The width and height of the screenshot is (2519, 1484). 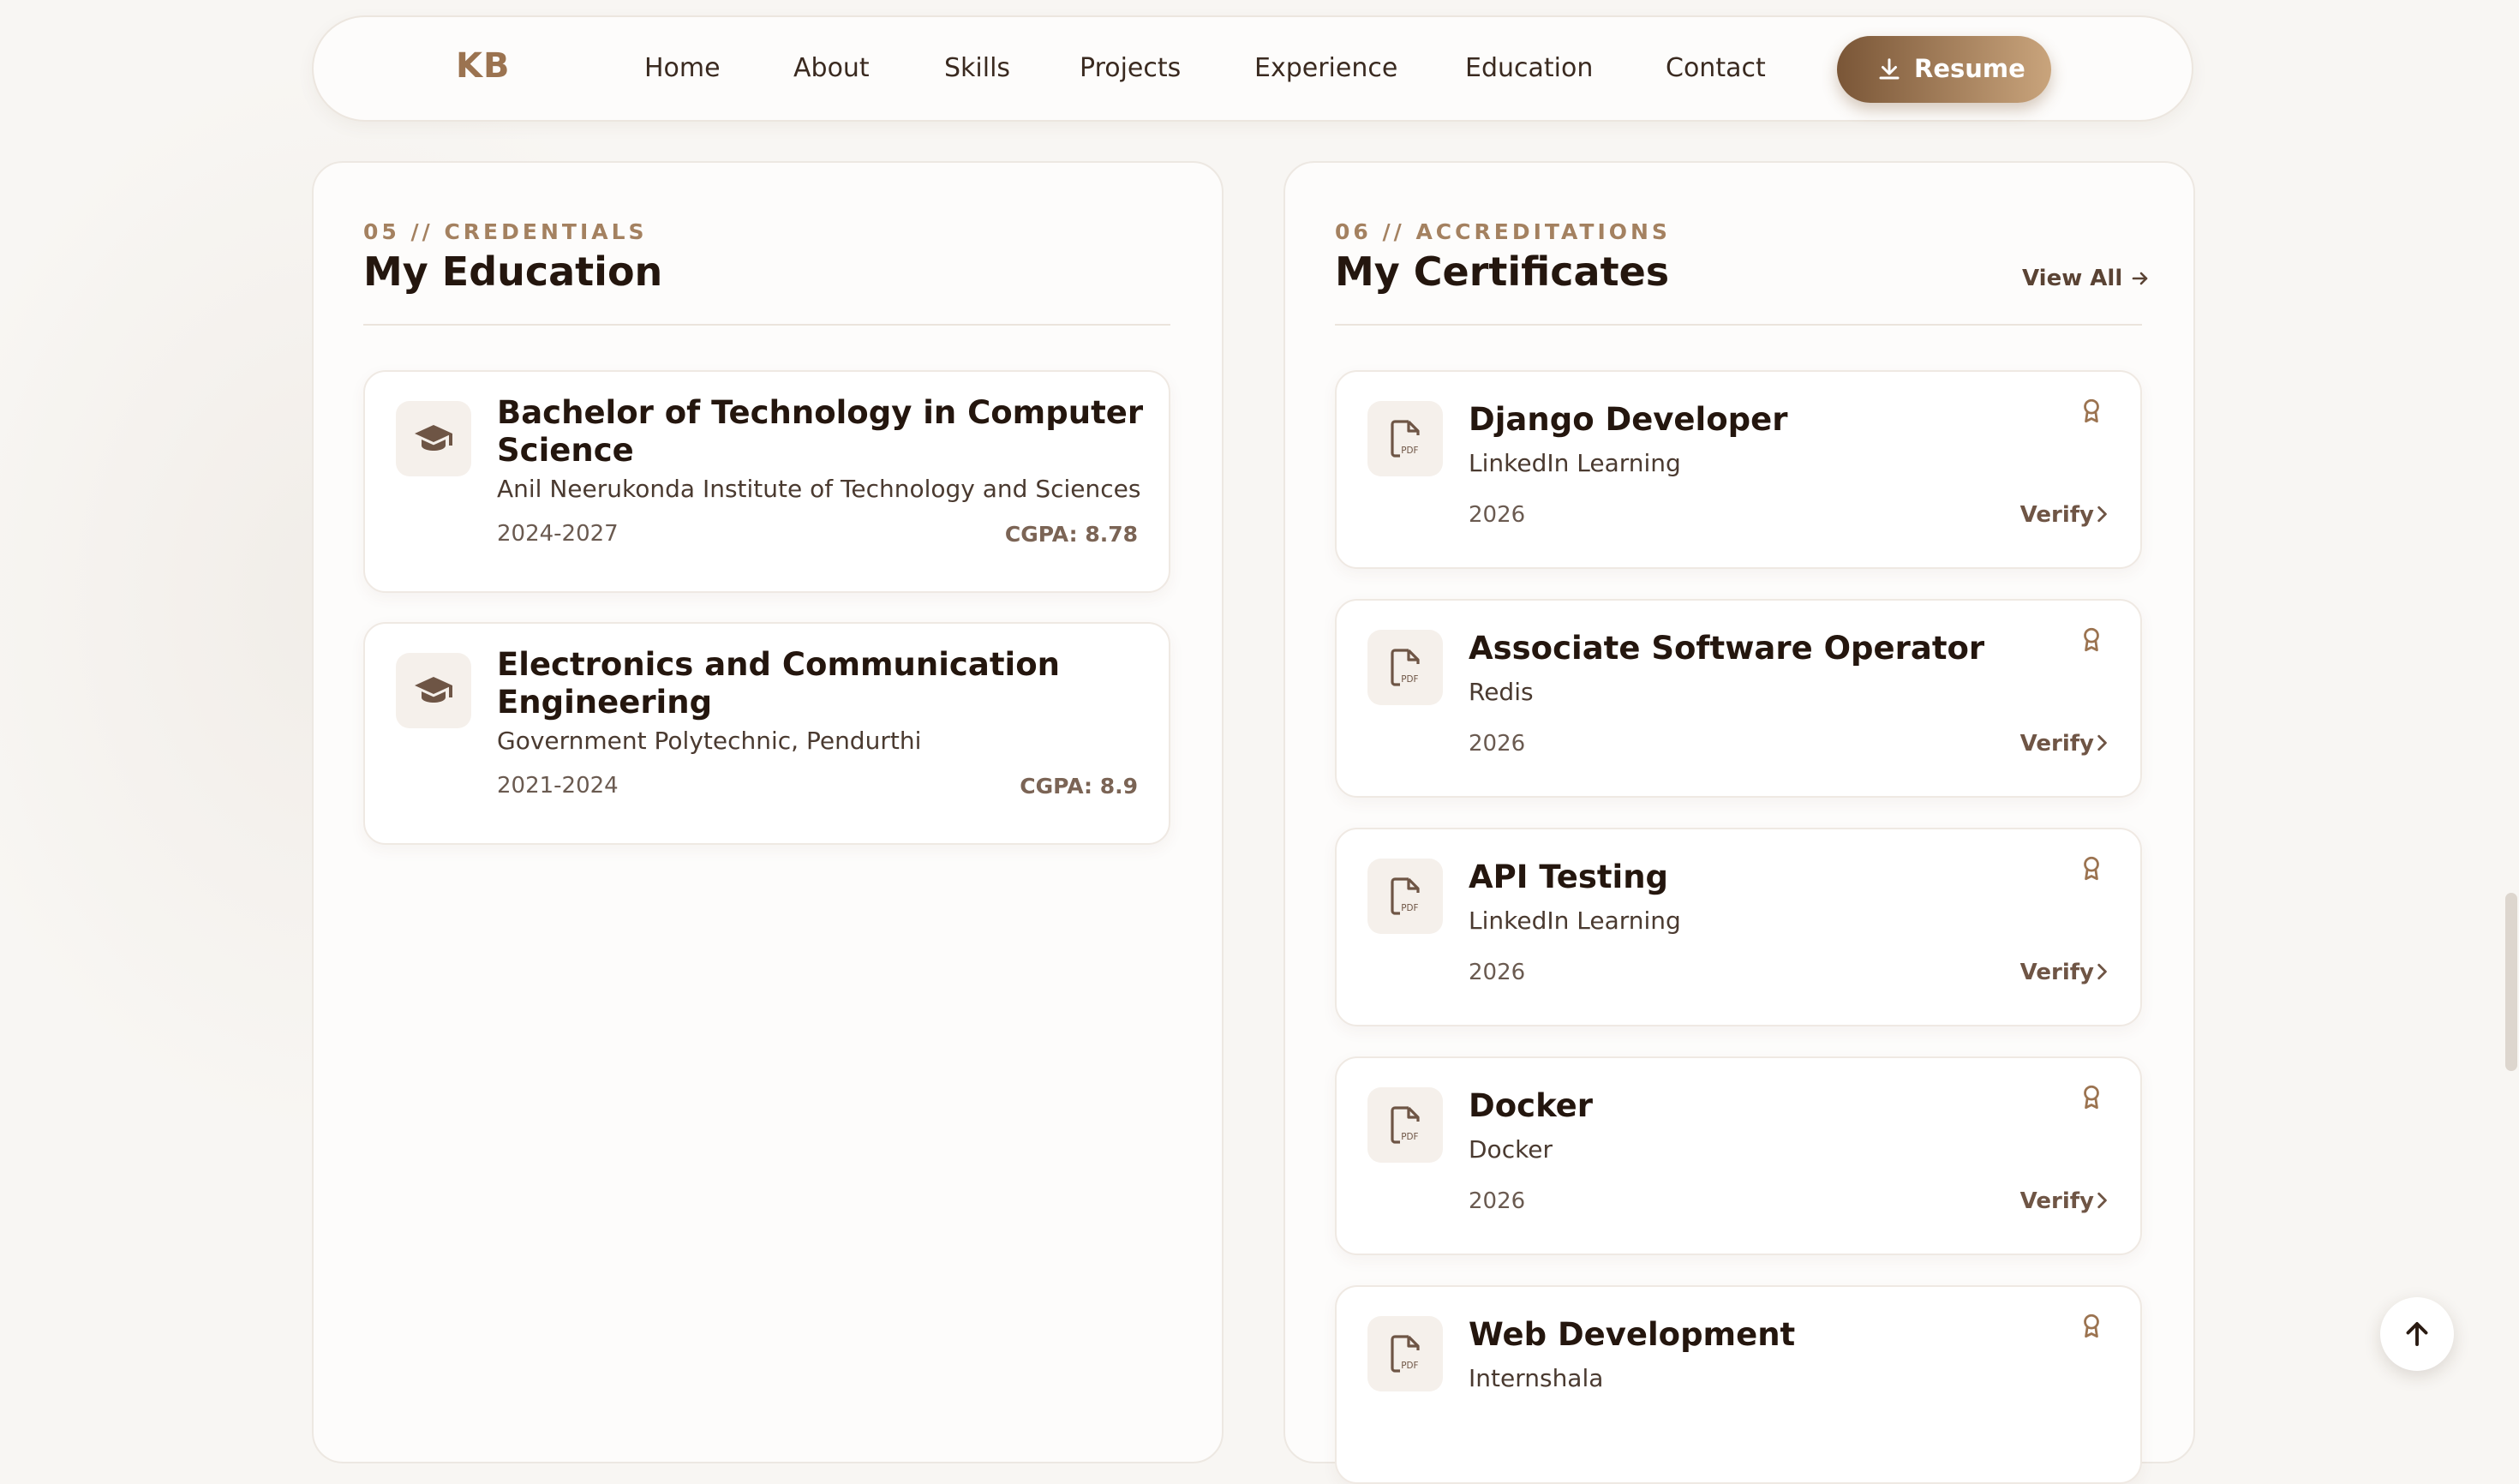 I want to click on nav-link-education: Education, so click(x=1529, y=68).